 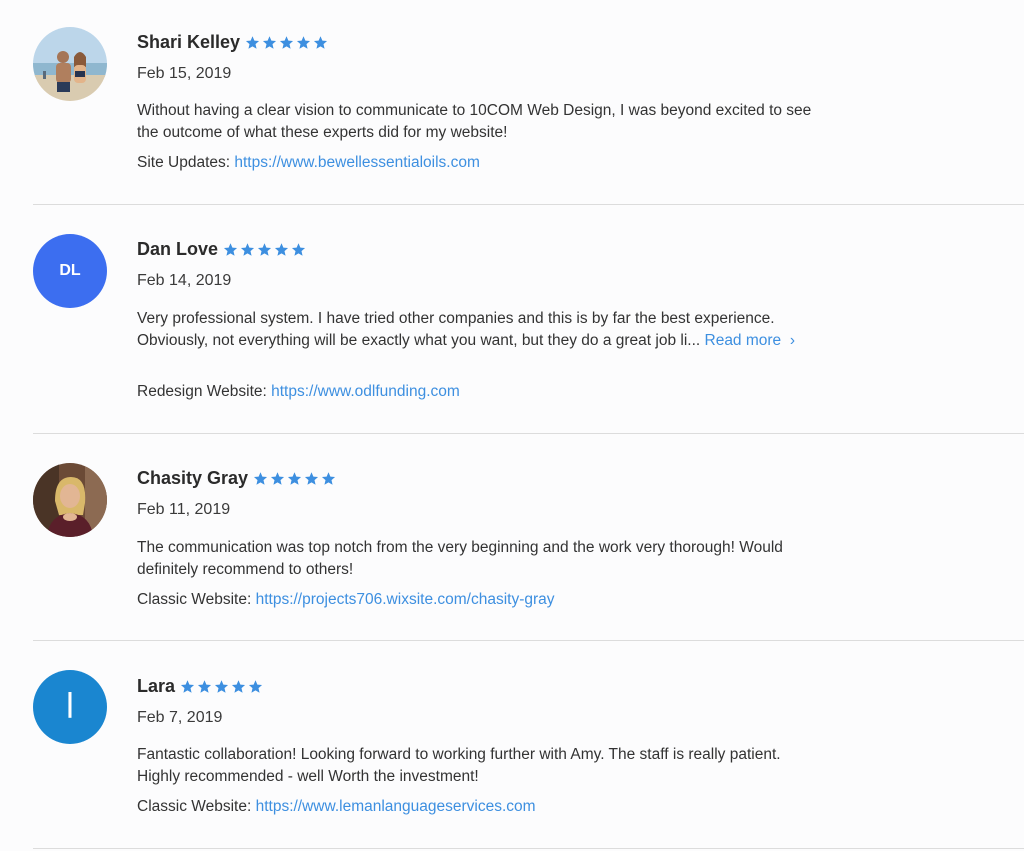 I want to click on reviewer-avatar: DL, so click(x=70, y=271).